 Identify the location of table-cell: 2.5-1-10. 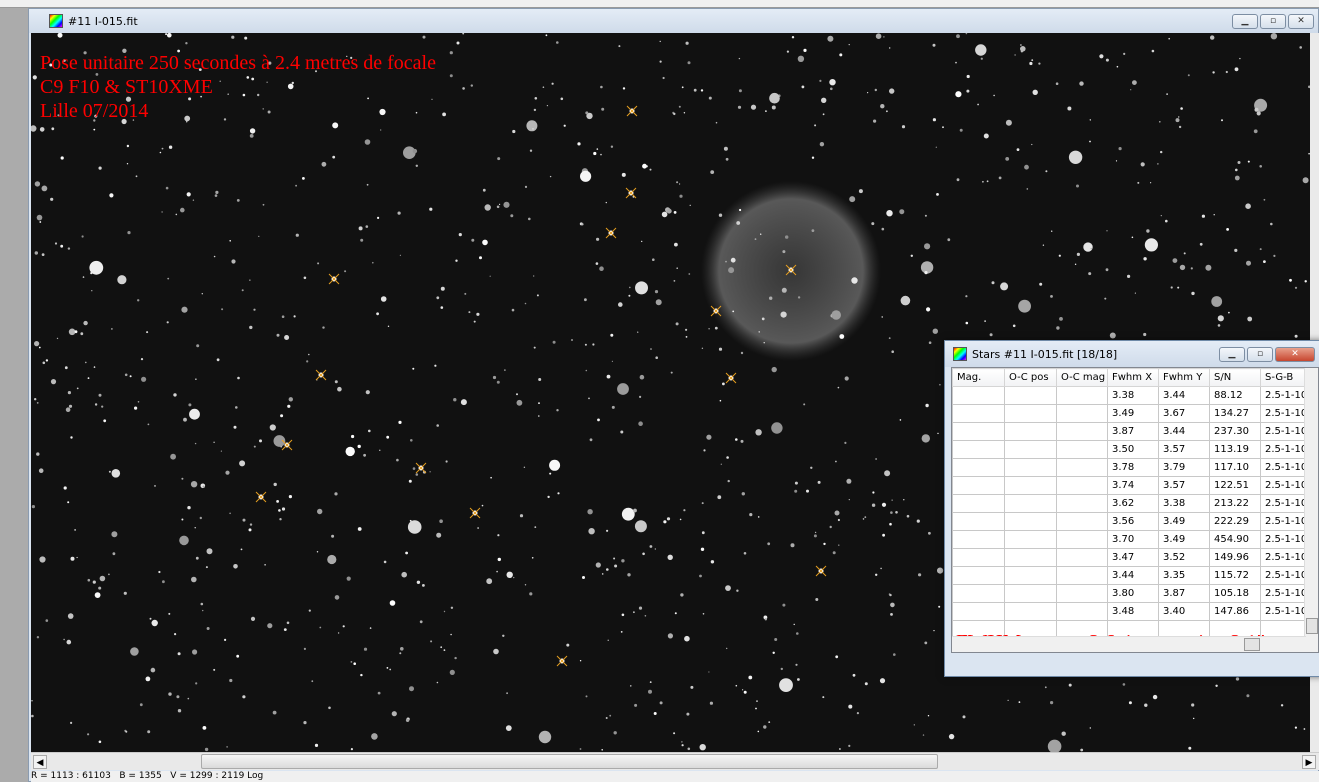
(1284, 611).